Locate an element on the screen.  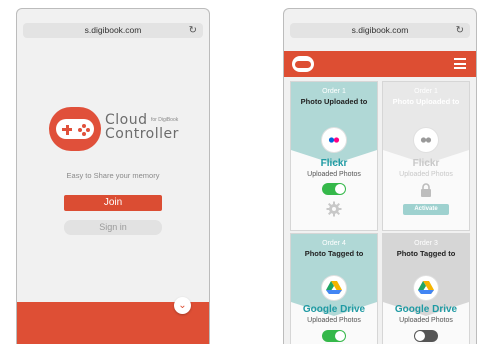
order-label: Order 4 is located at coordinates (334, 243).